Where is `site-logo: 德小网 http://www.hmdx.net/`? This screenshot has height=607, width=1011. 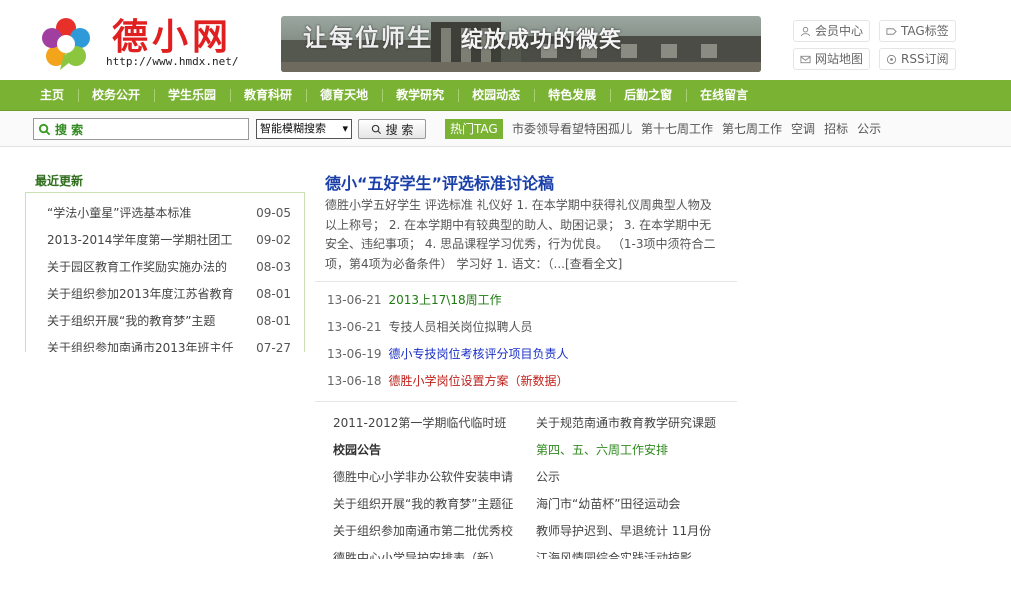 site-logo: 德小网 http://www.hmdx.net/ is located at coordinates (140, 43).